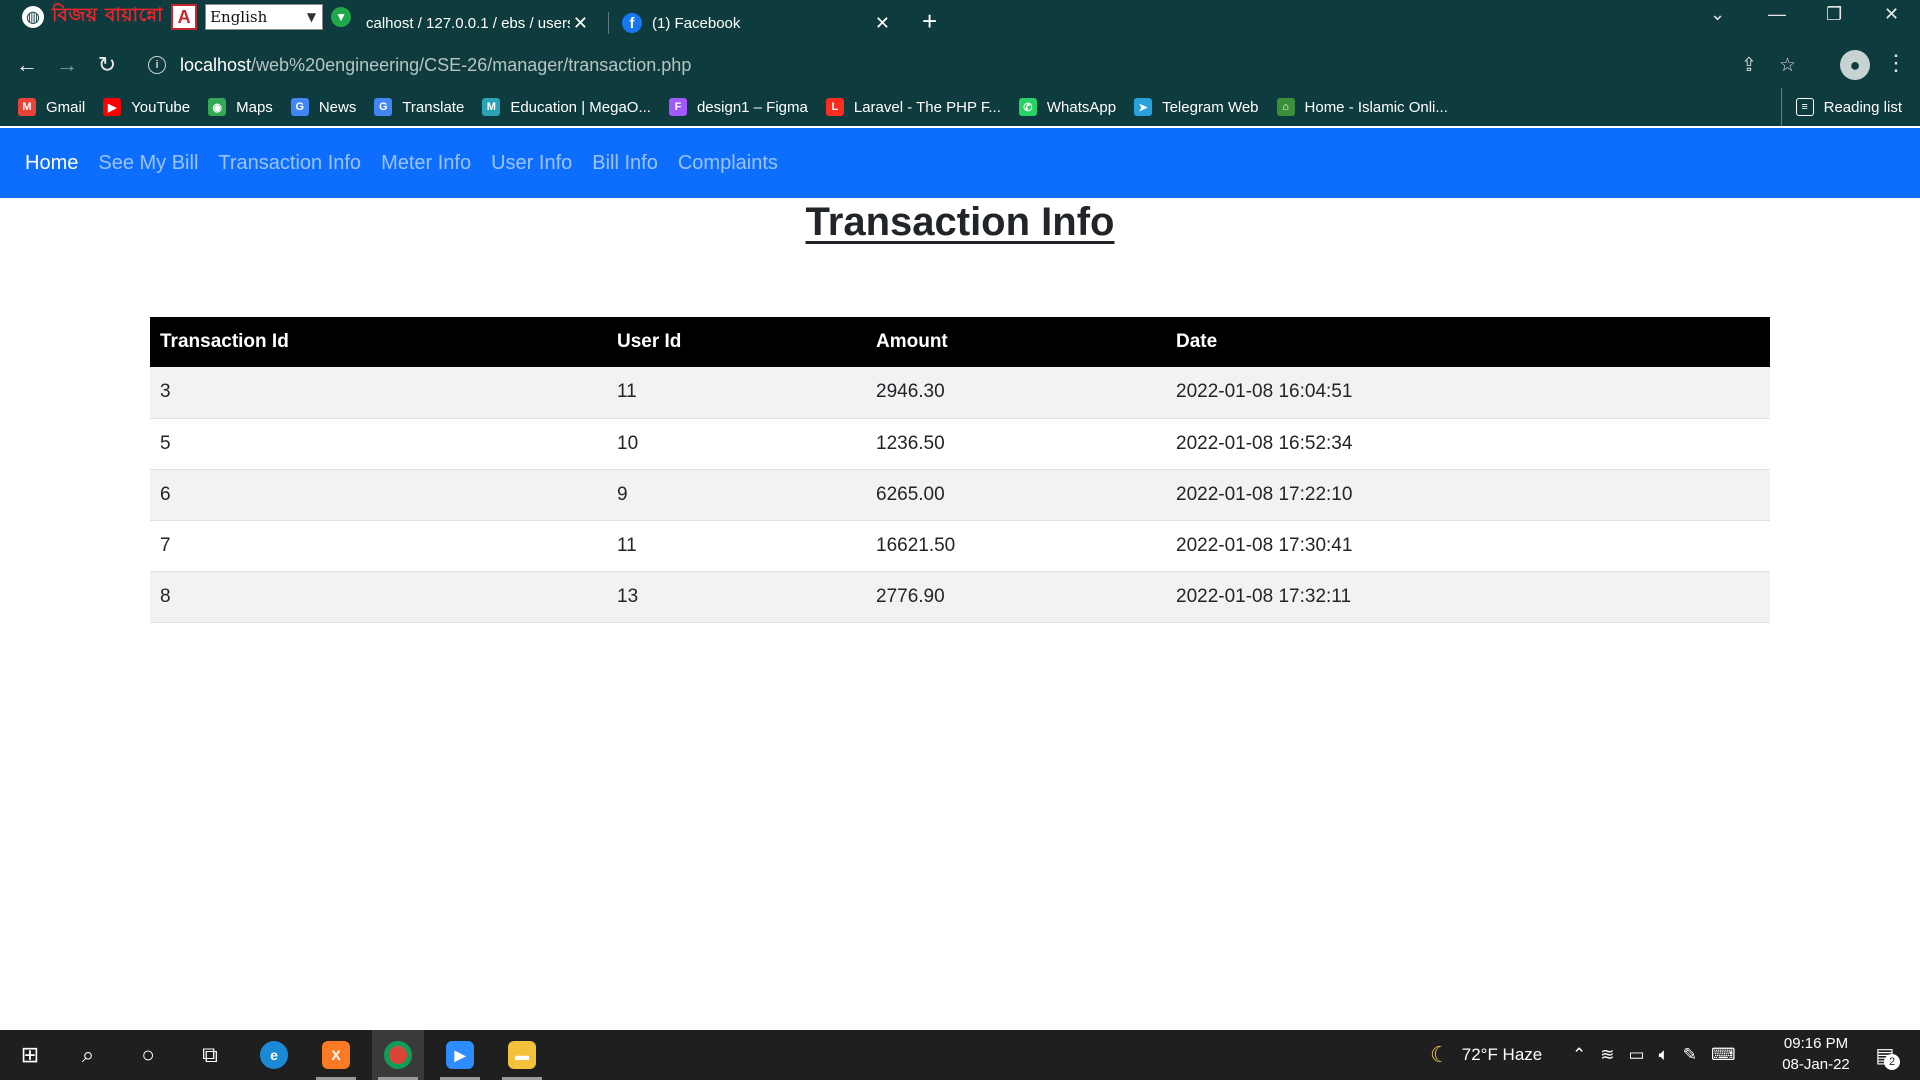 Image resolution: width=1920 pixels, height=1080 pixels. What do you see at coordinates (1637, 1055) in the screenshot?
I see `battery-icon: ▭` at bounding box center [1637, 1055].